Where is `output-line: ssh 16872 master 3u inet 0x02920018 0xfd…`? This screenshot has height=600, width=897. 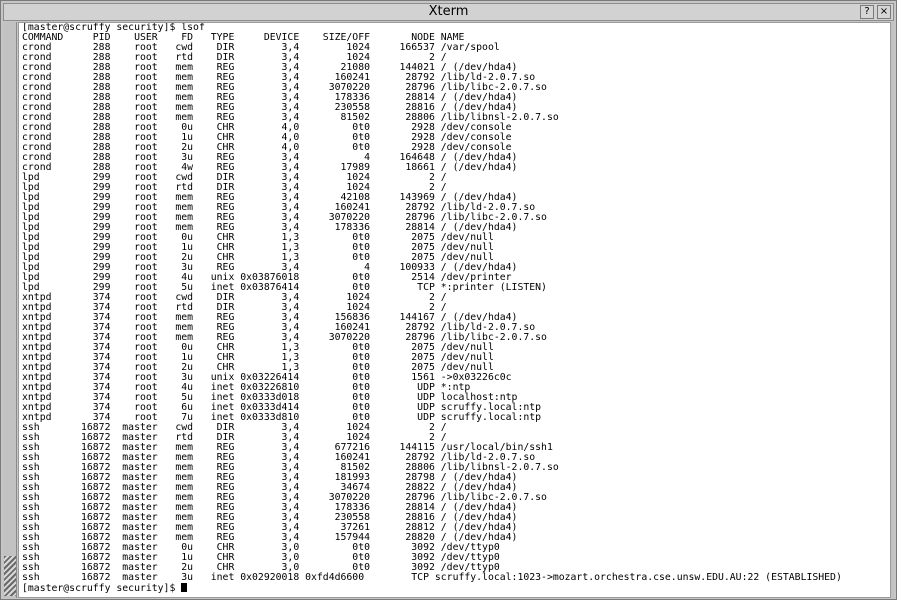 output-line: ssh 16872 master 3u inet 0x02920018 0xfd… is located at coordinates (432, 577).